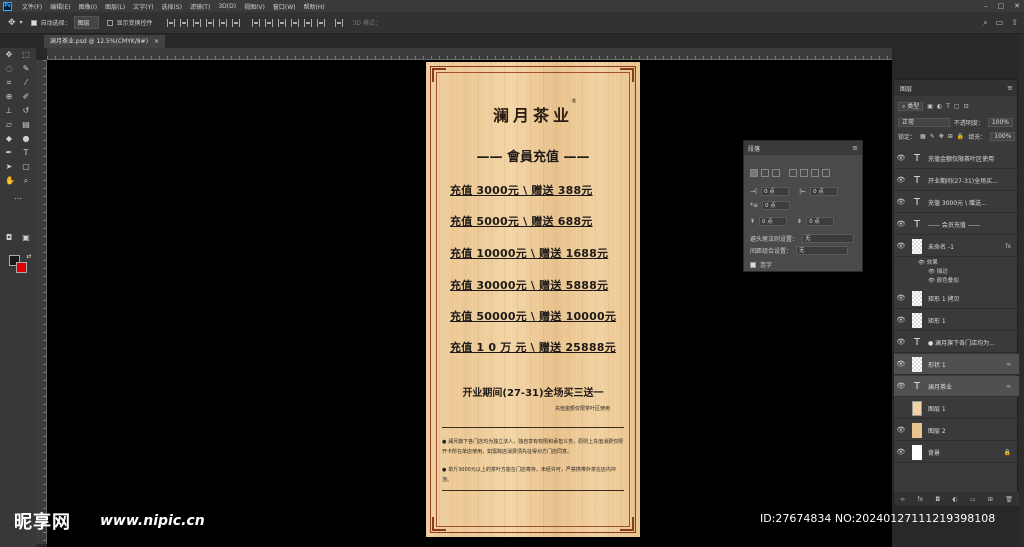 The width and height of the screenshot is (1024, 547). What do you see at coordinates (32, 6) in the screenshot?
I see `menu-file: 文件(F)` at bounding box center [32, 6].